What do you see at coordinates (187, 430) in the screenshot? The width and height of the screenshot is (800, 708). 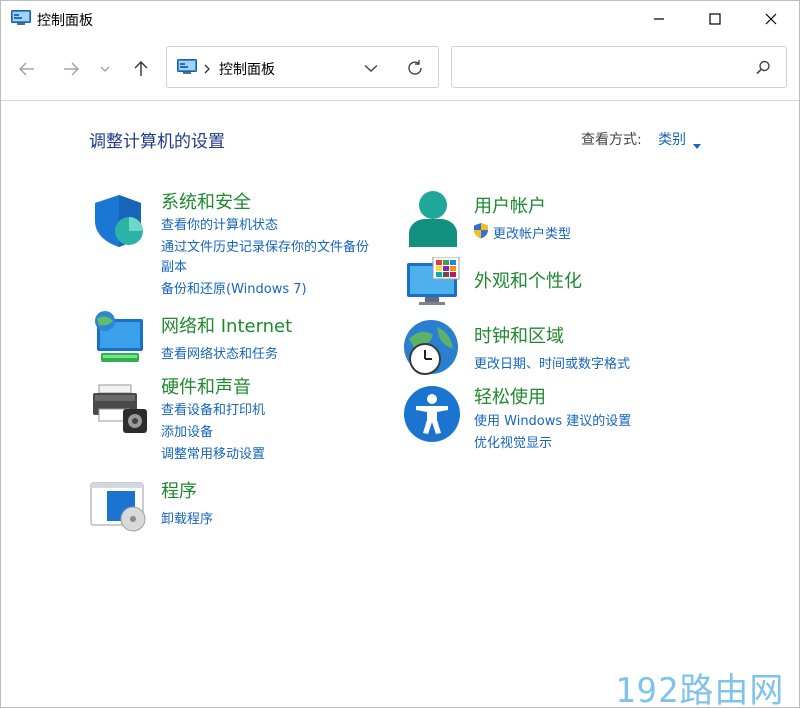 I see `link-add-device: 添加设备` at bounding box center [187, 430].